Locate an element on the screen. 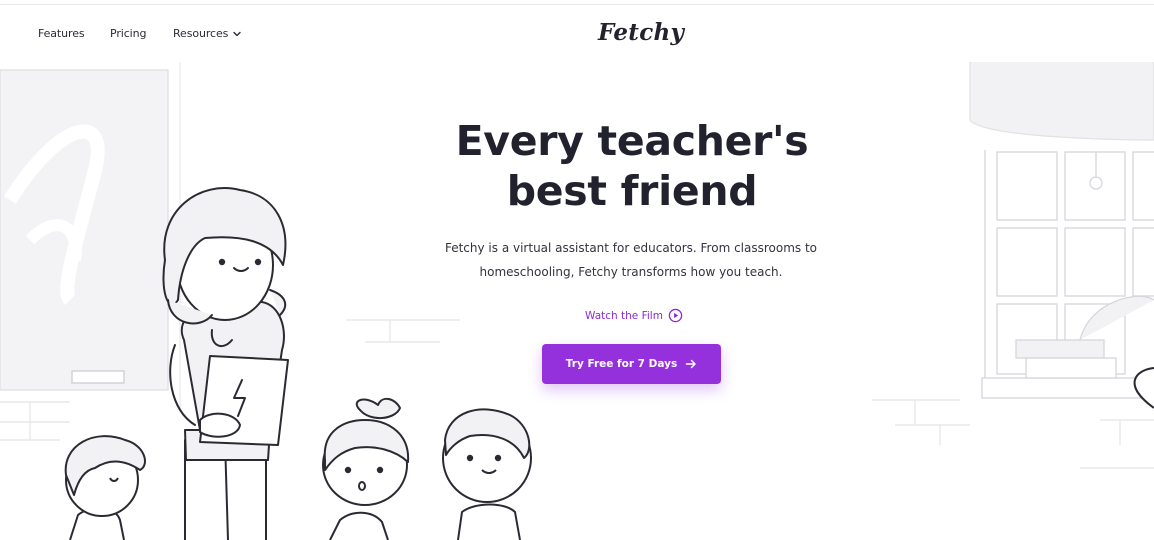 The image size is (1154, 540). child-middle is located at coordinates (366, 468).